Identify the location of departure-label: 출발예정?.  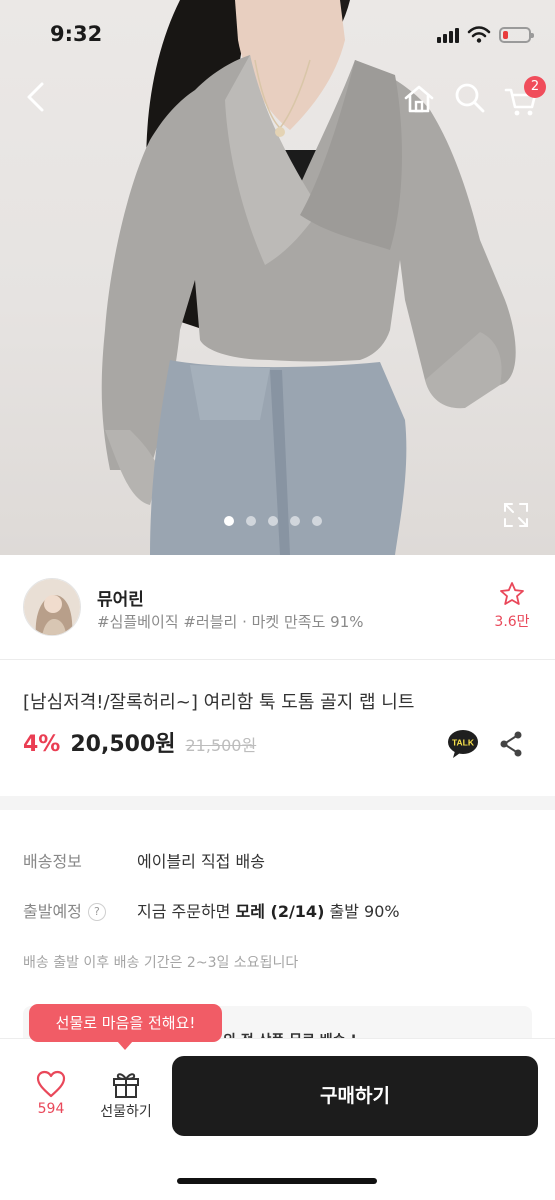
(64, 910).